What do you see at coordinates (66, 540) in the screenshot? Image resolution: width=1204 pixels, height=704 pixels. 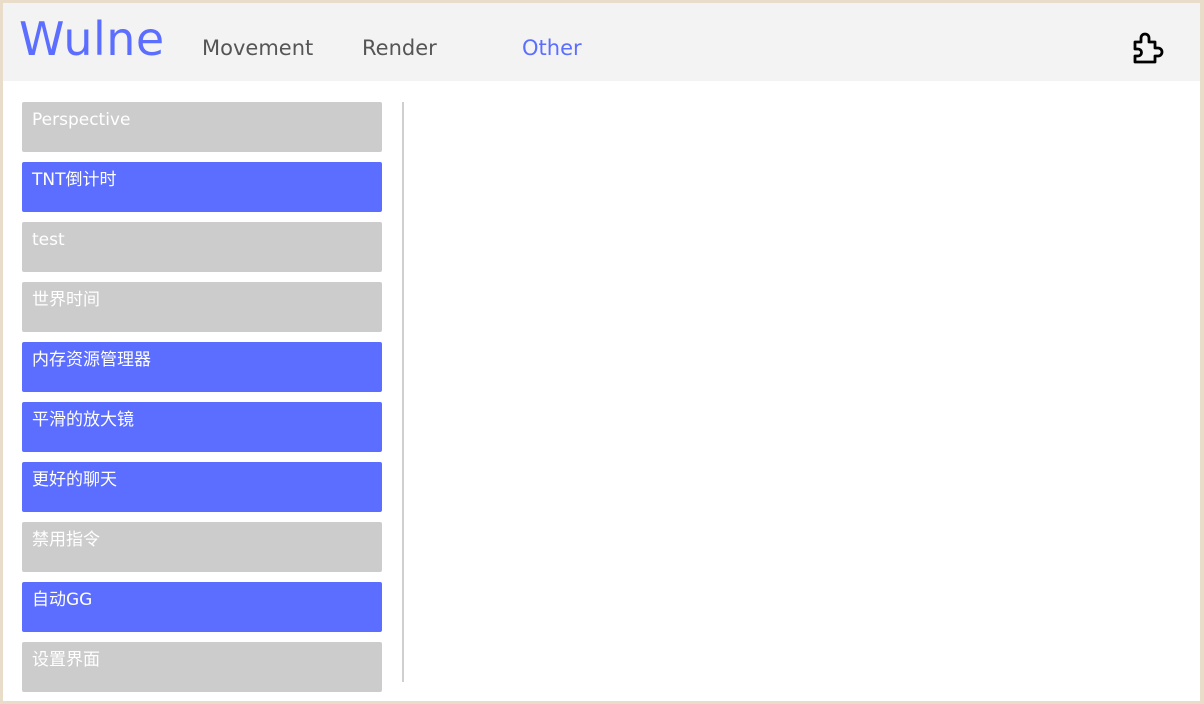 I see `module-label: 禁用指令` at bounding box center [66, 540].